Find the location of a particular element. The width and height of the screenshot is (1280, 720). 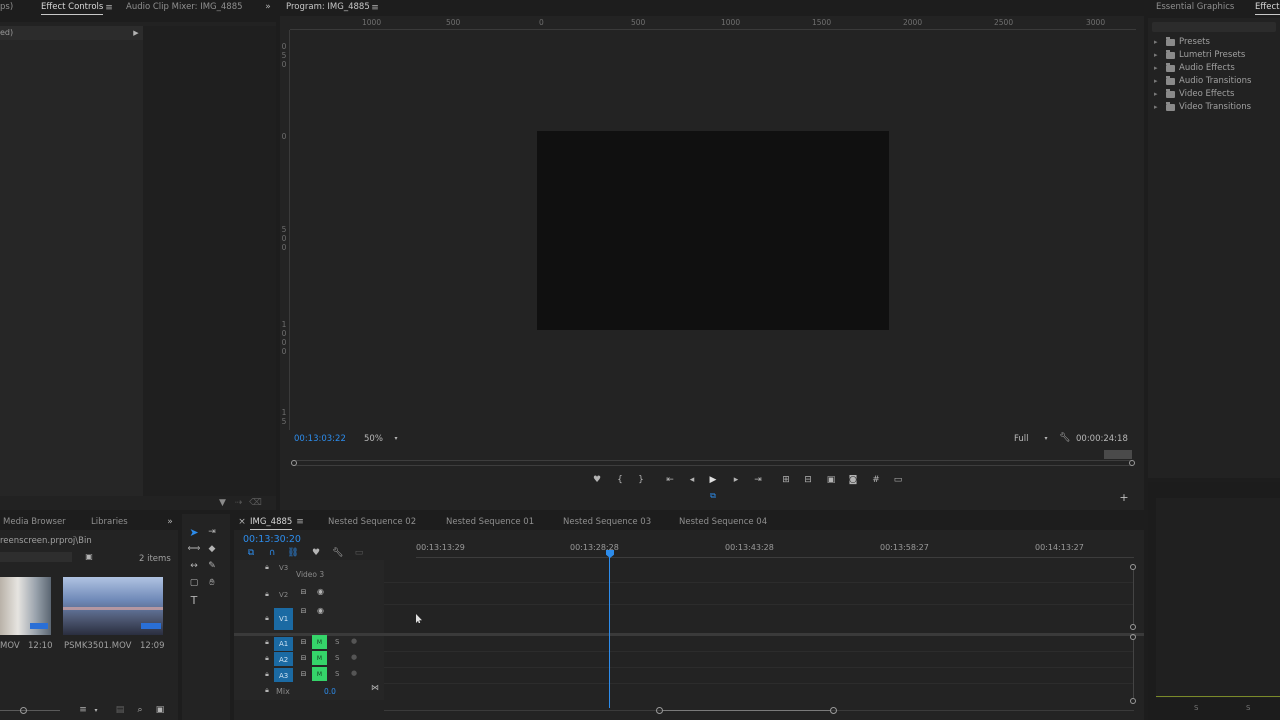

audio-scrollbar is located at coordinates (1133, 669).